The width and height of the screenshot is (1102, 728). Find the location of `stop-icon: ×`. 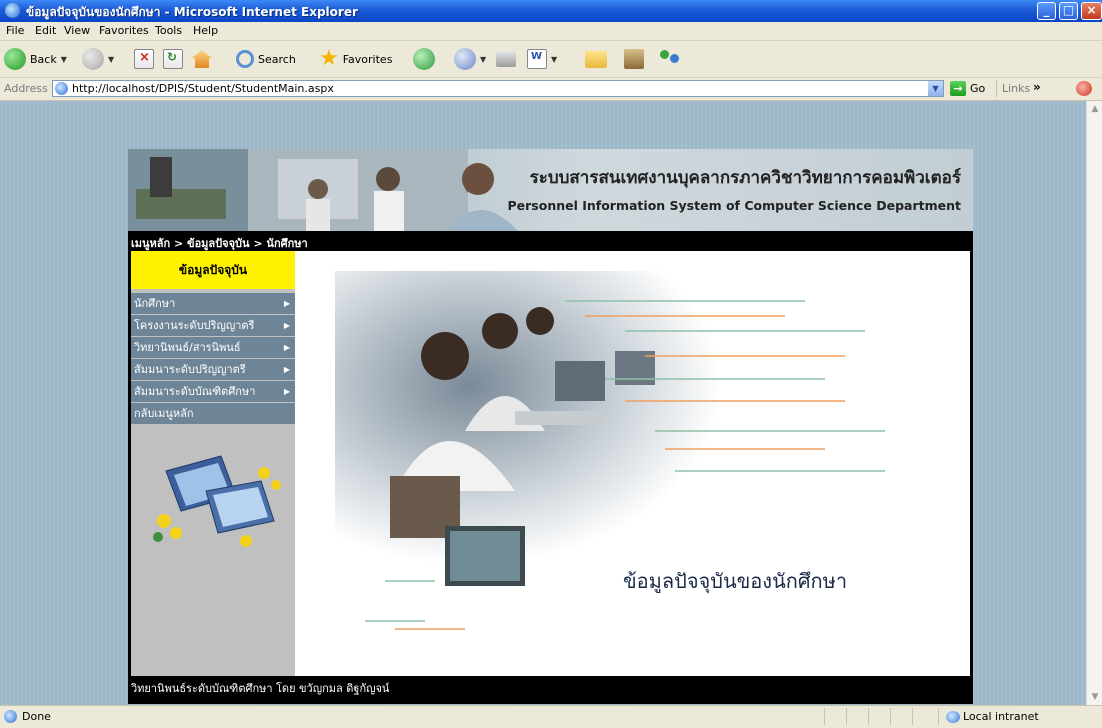

stop-icon: × is located at coordinates (144, 59).